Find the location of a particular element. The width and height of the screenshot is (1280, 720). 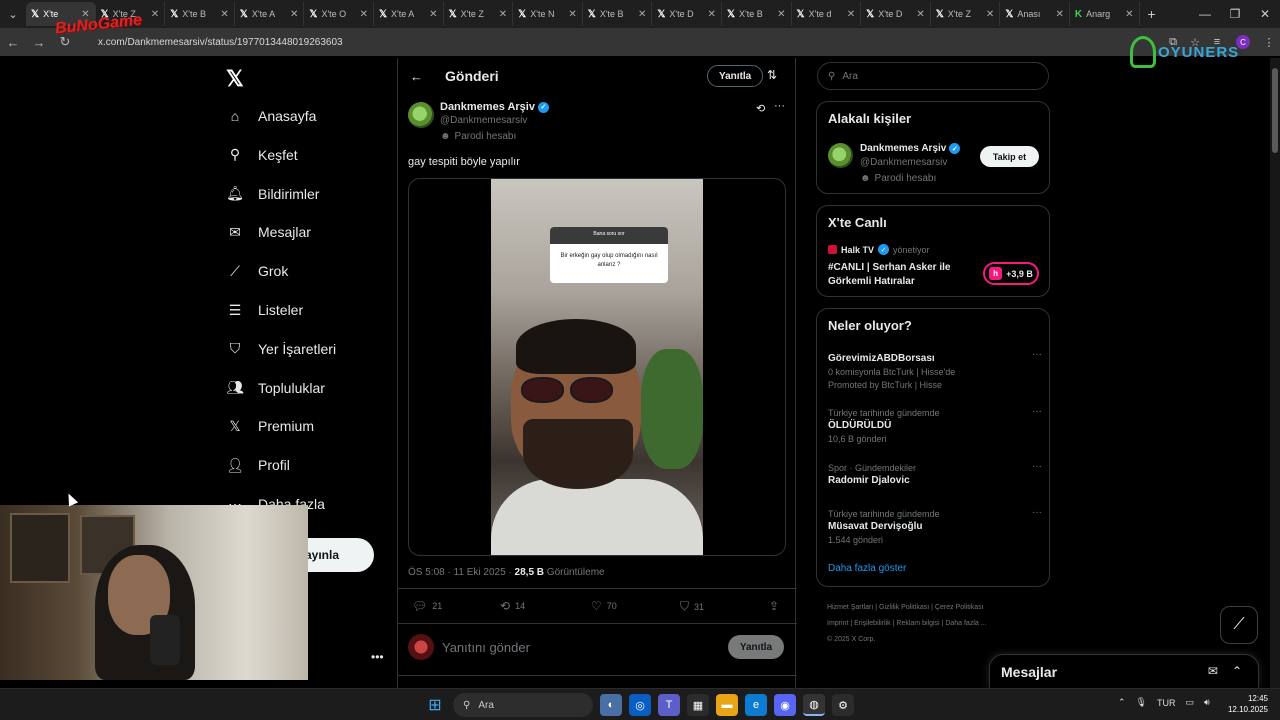

author-name-row: Dankmemes Arşiv ✓ is located at coordinates (494, 107).